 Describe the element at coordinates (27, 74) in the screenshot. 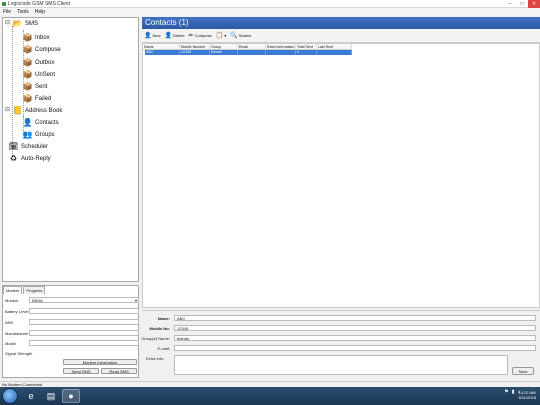

I see `unsent-icon: 📦` at that location.